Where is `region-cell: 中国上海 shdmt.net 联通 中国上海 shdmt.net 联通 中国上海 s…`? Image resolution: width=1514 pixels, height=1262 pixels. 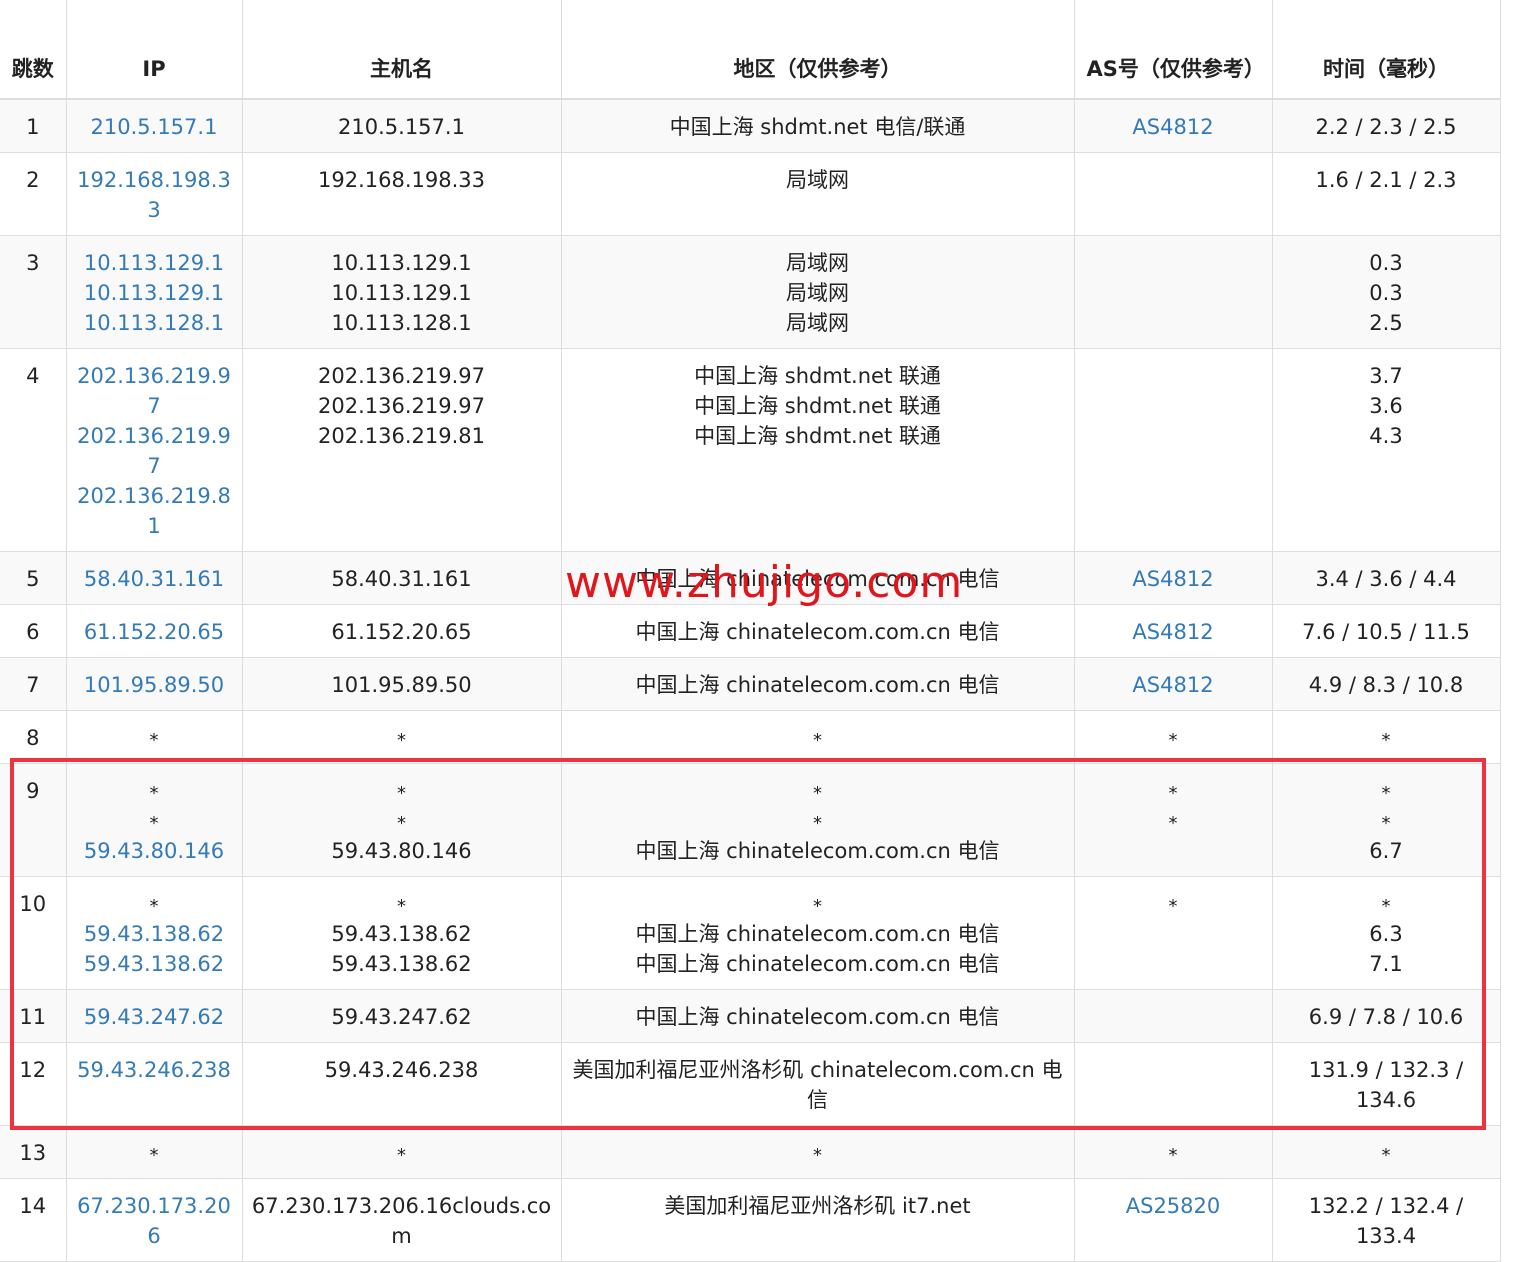
region-cell: 中国上海 shdmt.net 联通 中国上海 shdmt.net 联通 中国上海 s… is located at coordinates (818, 450).